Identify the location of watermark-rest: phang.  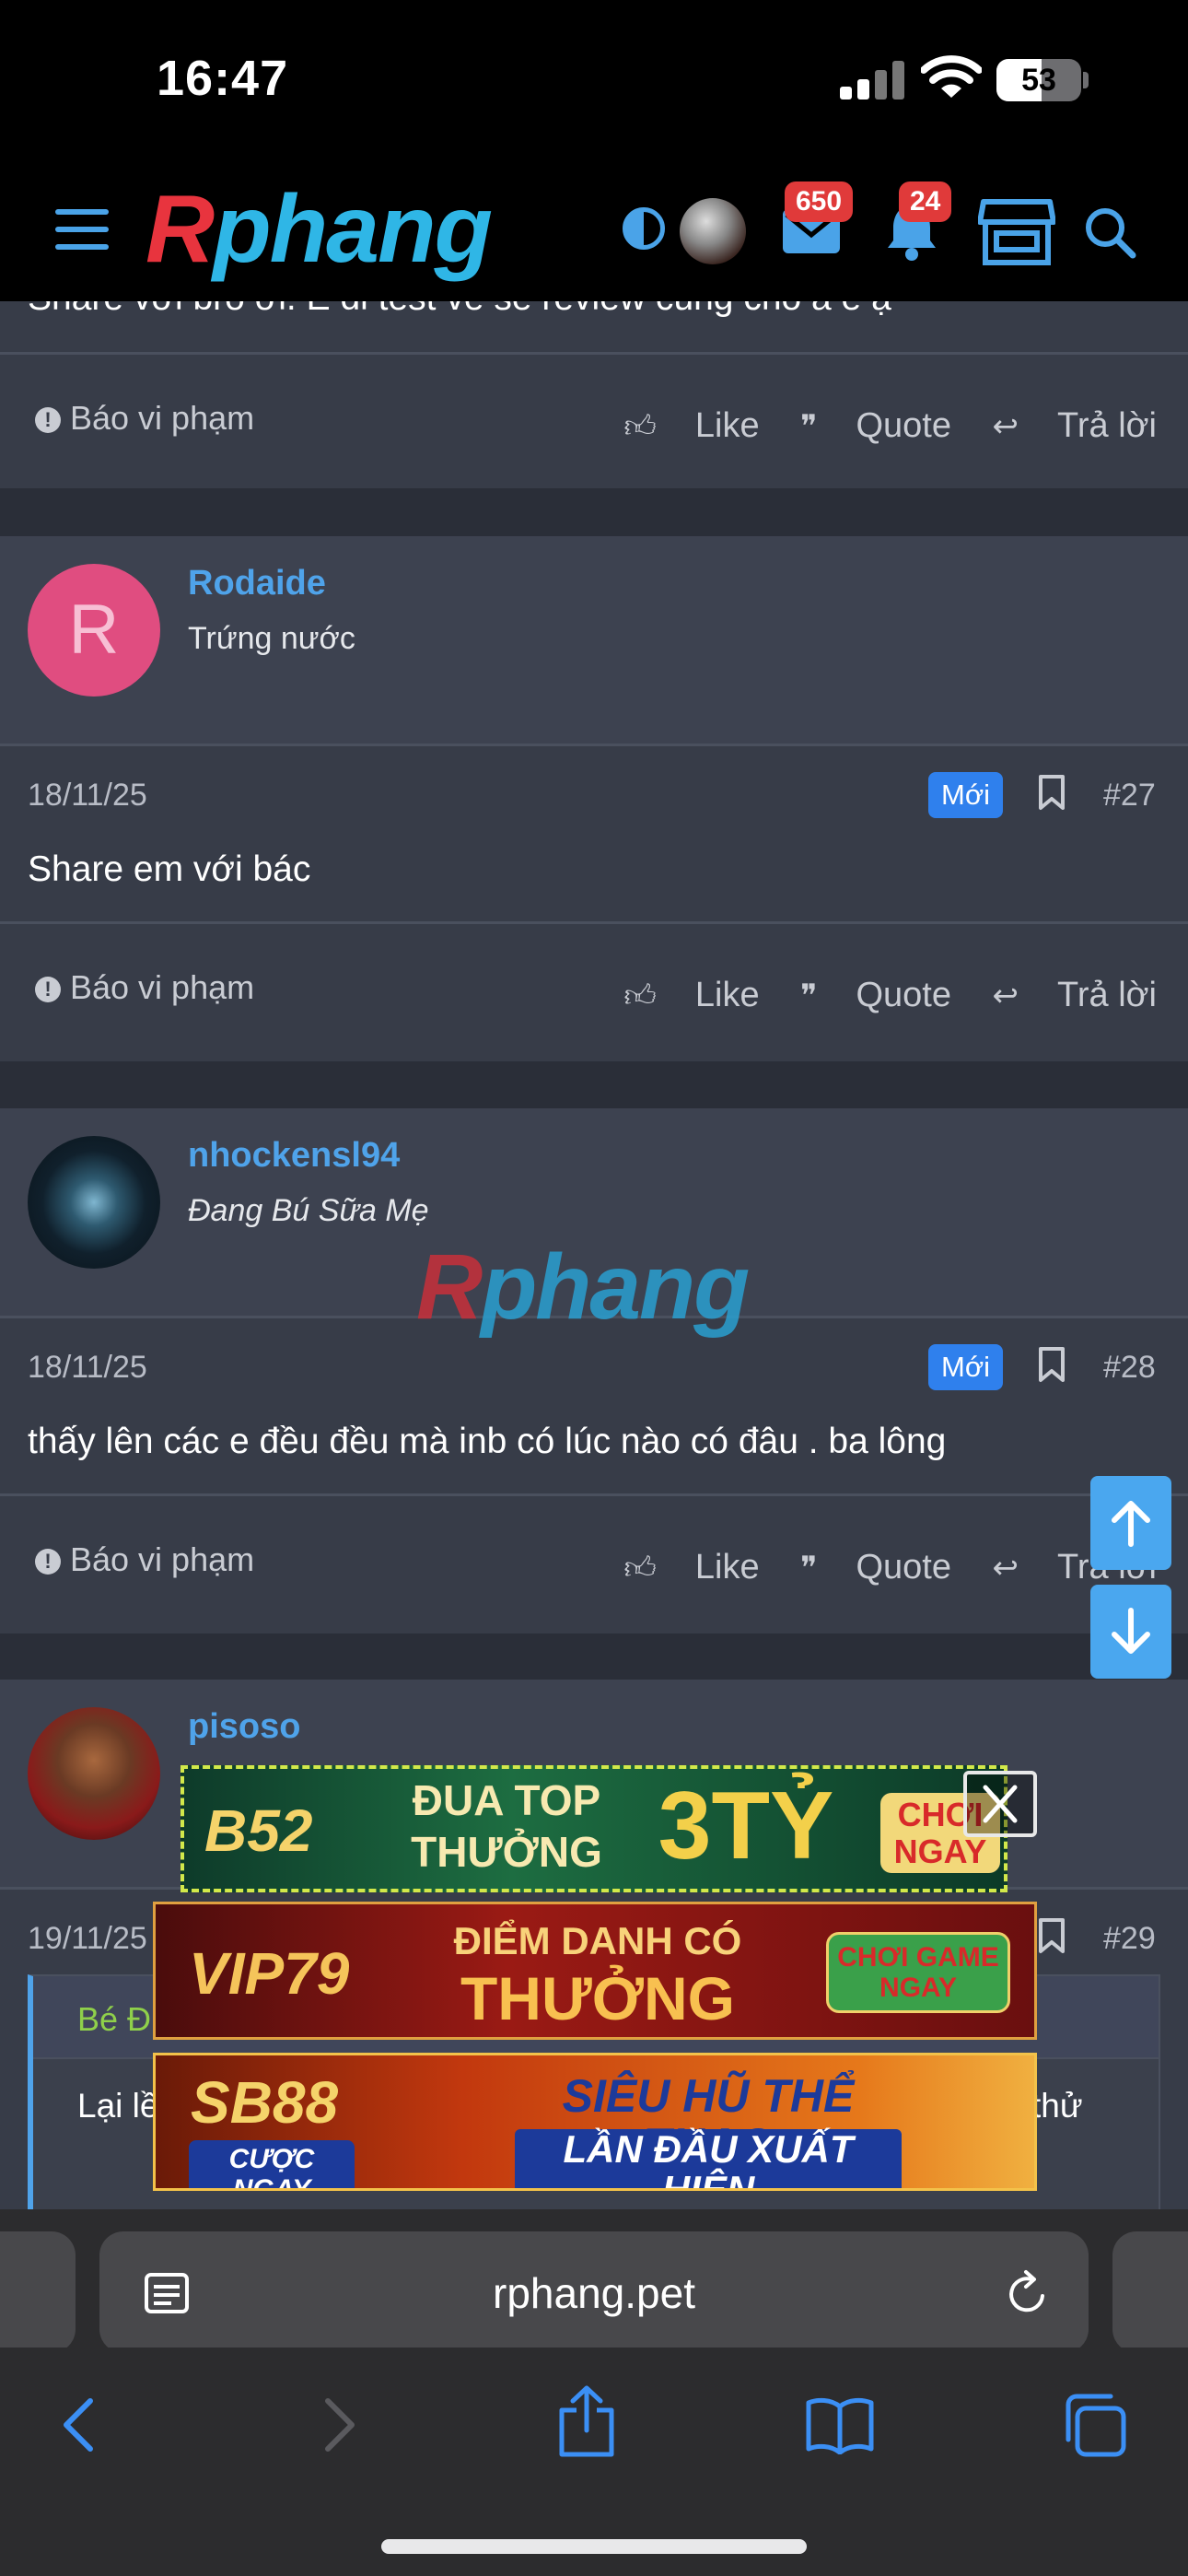
(615, 1287).